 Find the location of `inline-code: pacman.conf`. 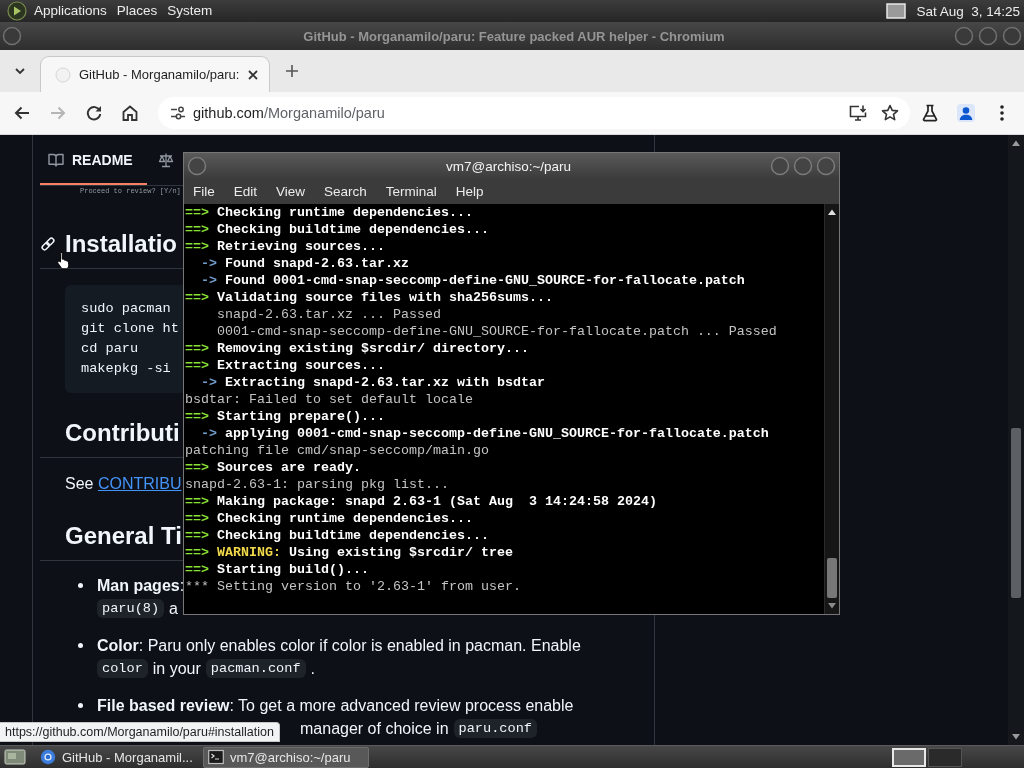

inline-code: pacman.conf is located at coordinates (255, 668).